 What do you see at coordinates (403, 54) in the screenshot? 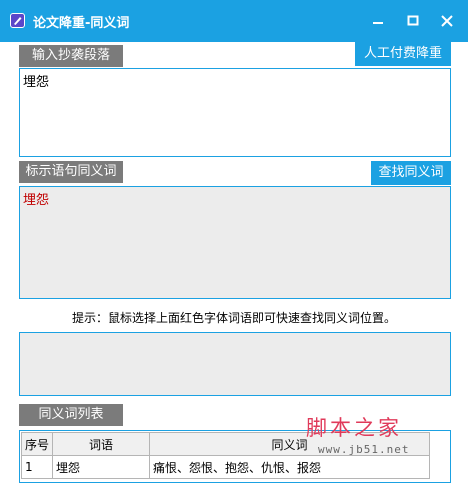
I see `paid-rewrite-button: 人工付费降重` at bounding box center [403, 54].